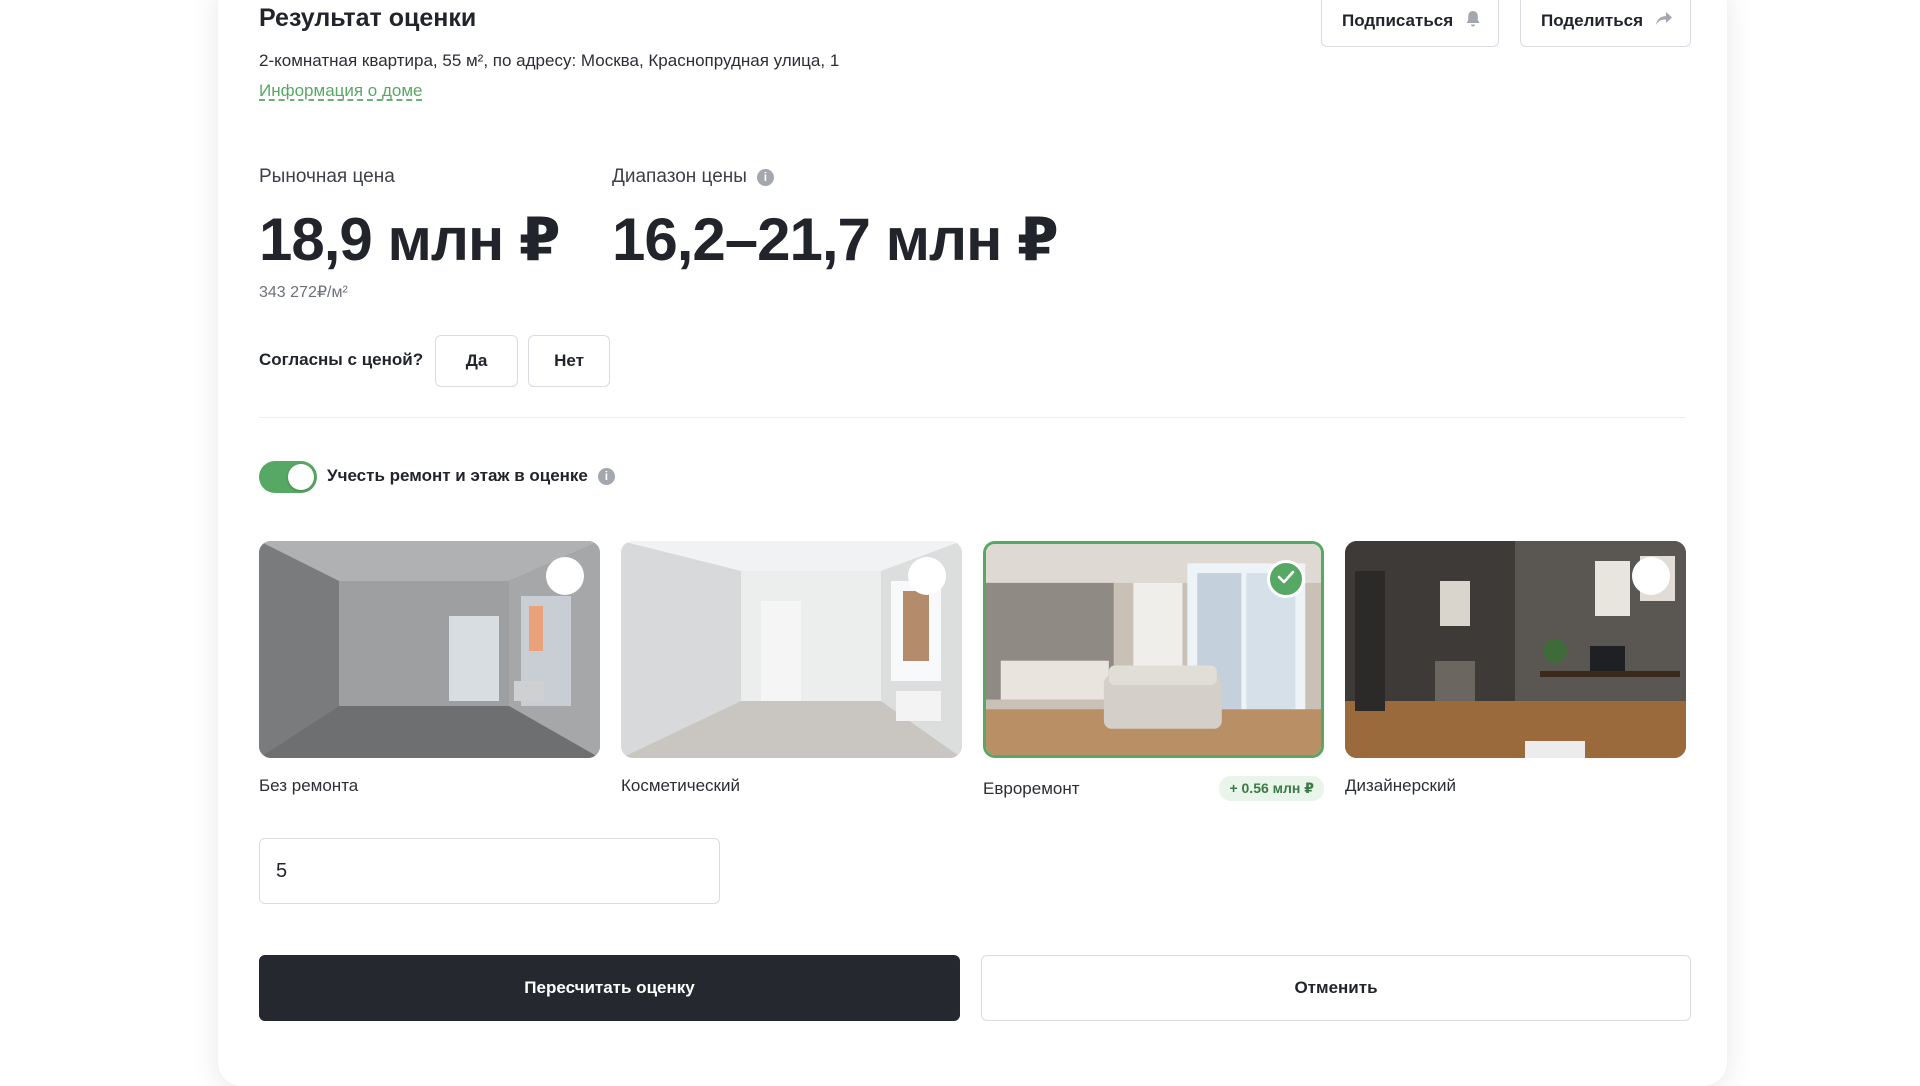 Image resolution: width=1920 pixels, height=1086 pixels. I want to click on agree-yes-button: Да, so click(476, 361).